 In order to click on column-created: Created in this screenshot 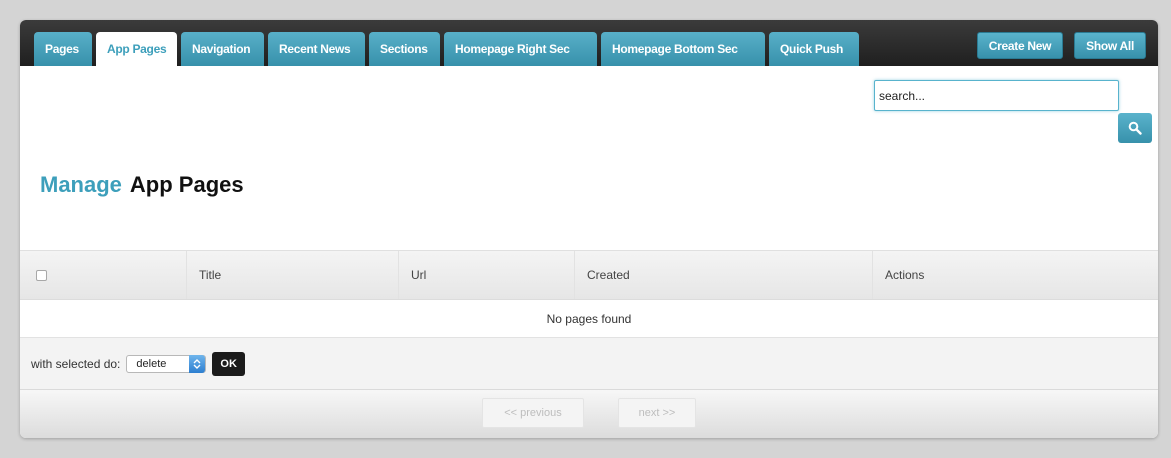, I will do `click(723, 275)`.